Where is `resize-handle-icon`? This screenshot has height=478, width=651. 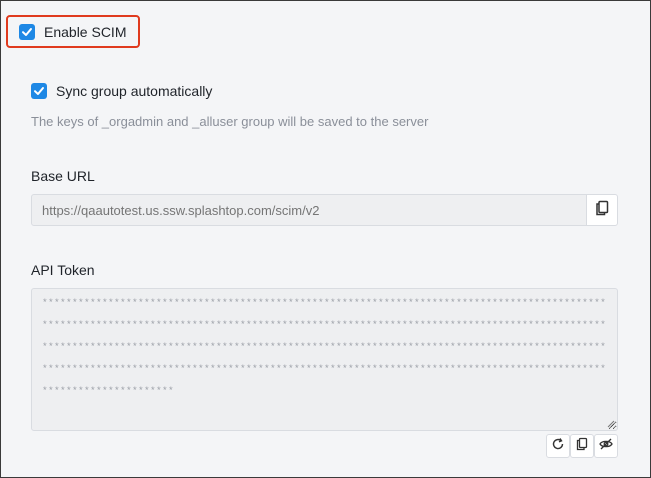 resize-handle-icon is located at coordinates (611, 424).